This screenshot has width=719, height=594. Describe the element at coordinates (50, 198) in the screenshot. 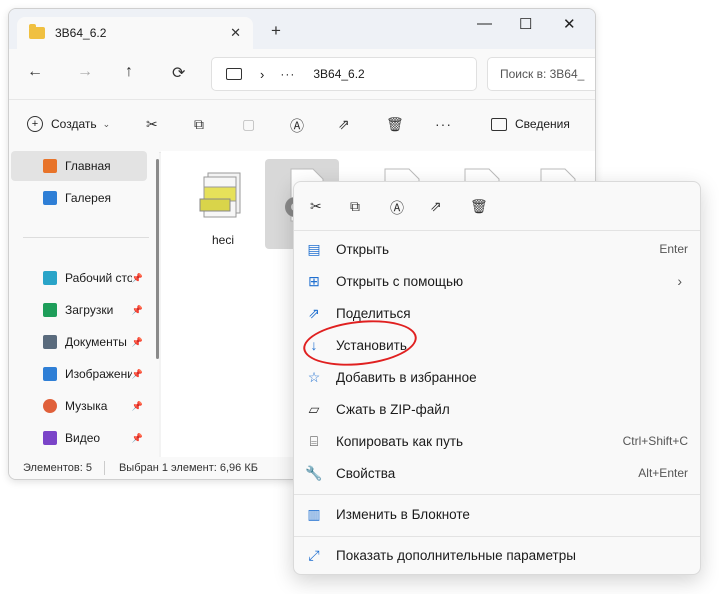

I see `gallery-icon` at that location.